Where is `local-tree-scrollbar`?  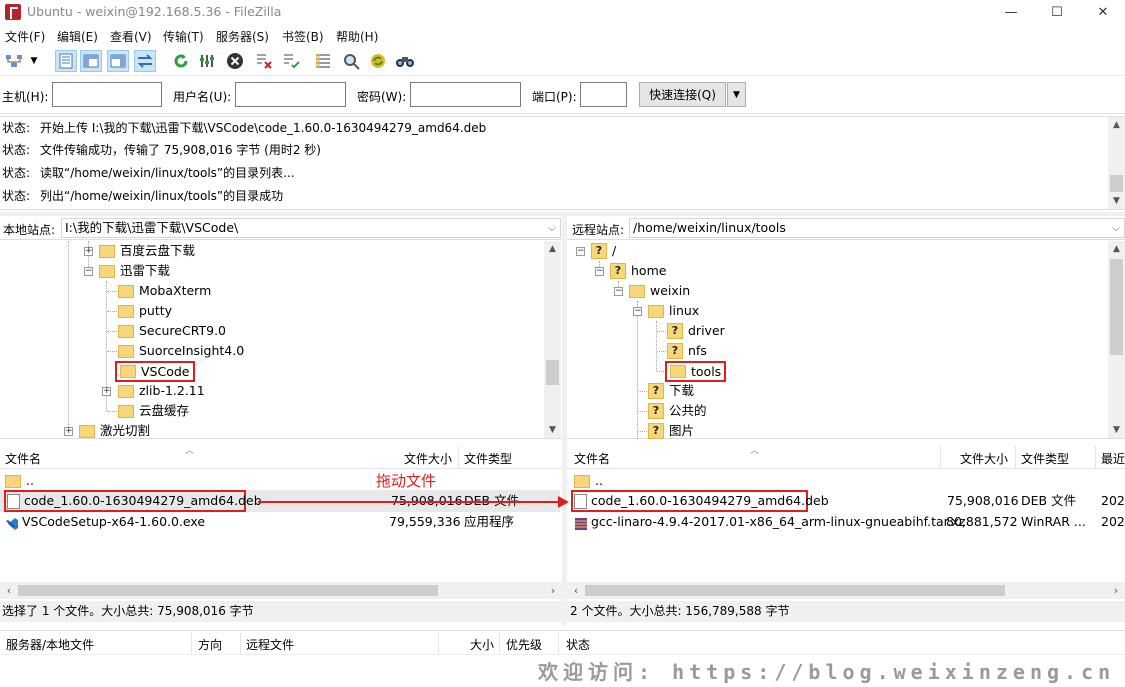 local-tree-scrollbar is located at coordinates (552, 339).